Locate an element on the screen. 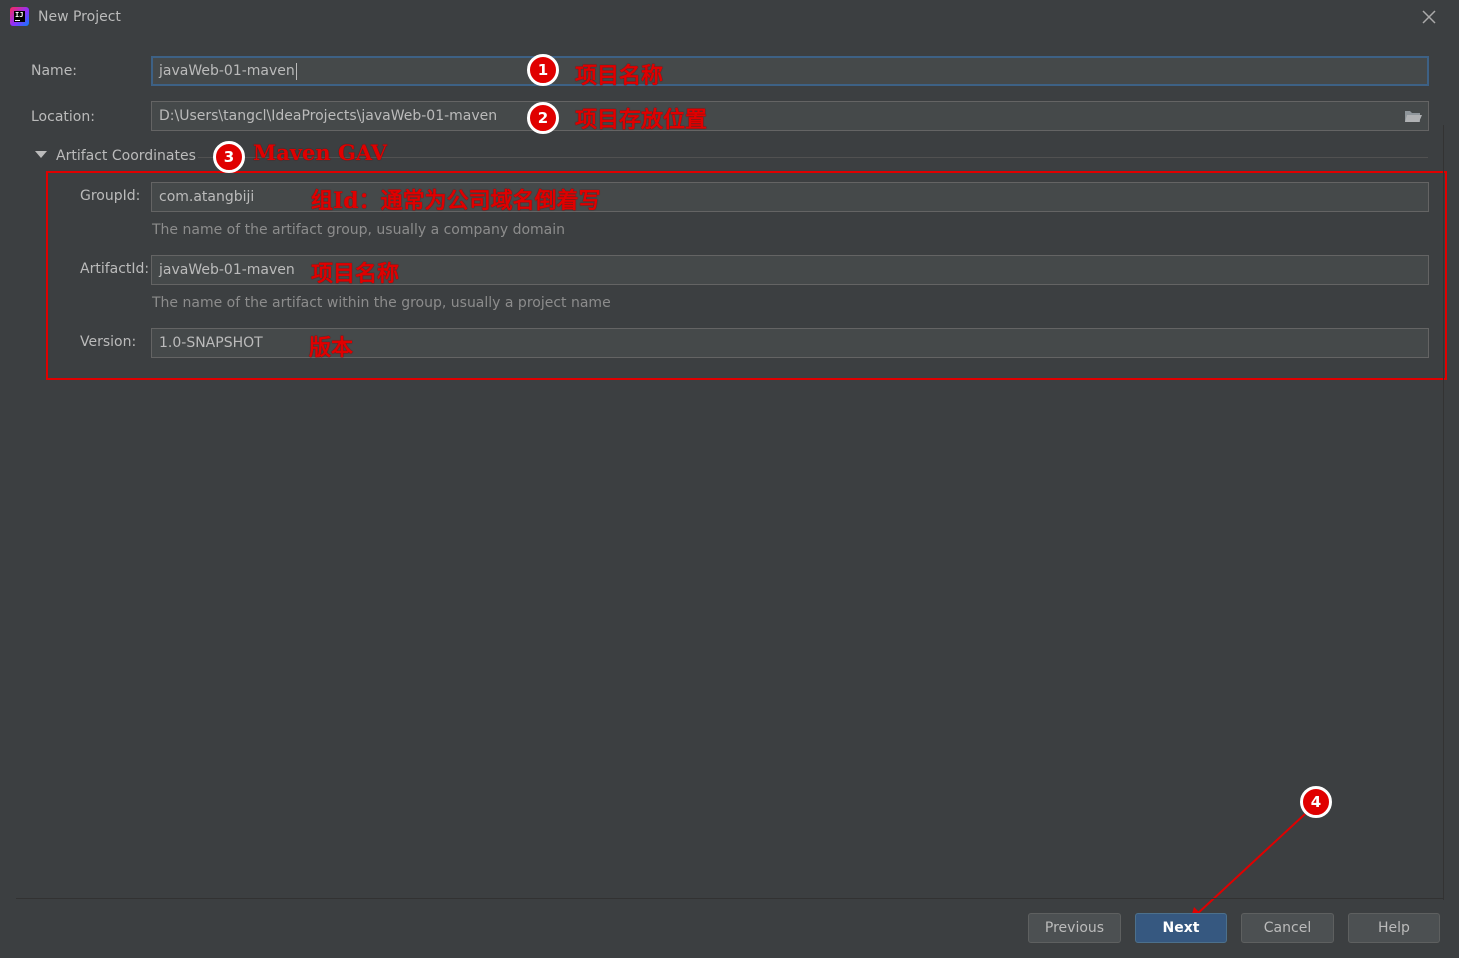 The width and height of the screenshot is (1459, 958). annotation-groupid-note: 组Id：通常为公司域名倒着写 is located at coordinates (456, 201).